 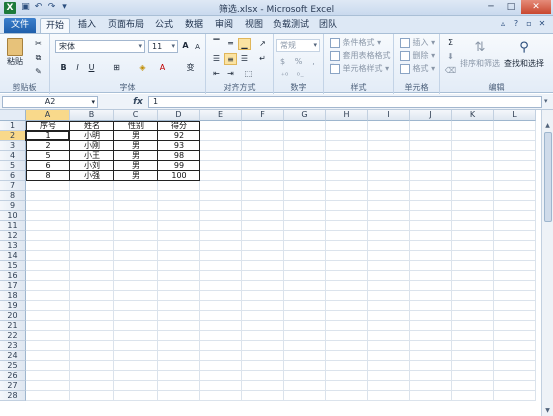 I want to click on align-top-icon: ▔, so click(x=216, y=44).